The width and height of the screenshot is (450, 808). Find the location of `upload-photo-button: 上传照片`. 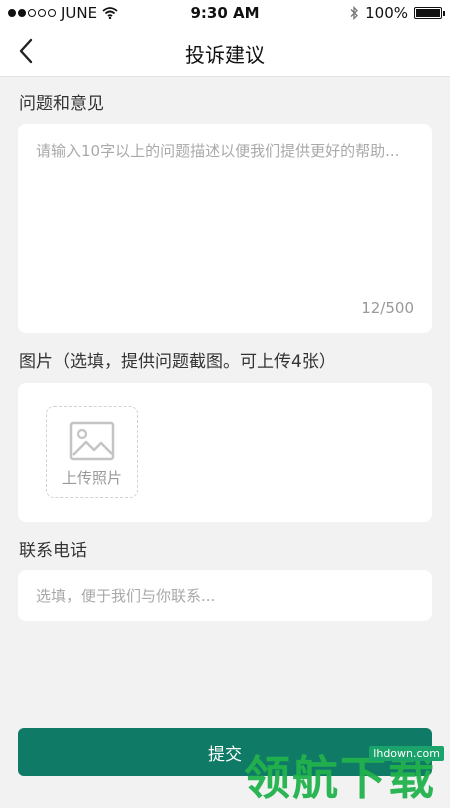

upload-photo-button: 上传照片 is located at coordinates (92, 452).